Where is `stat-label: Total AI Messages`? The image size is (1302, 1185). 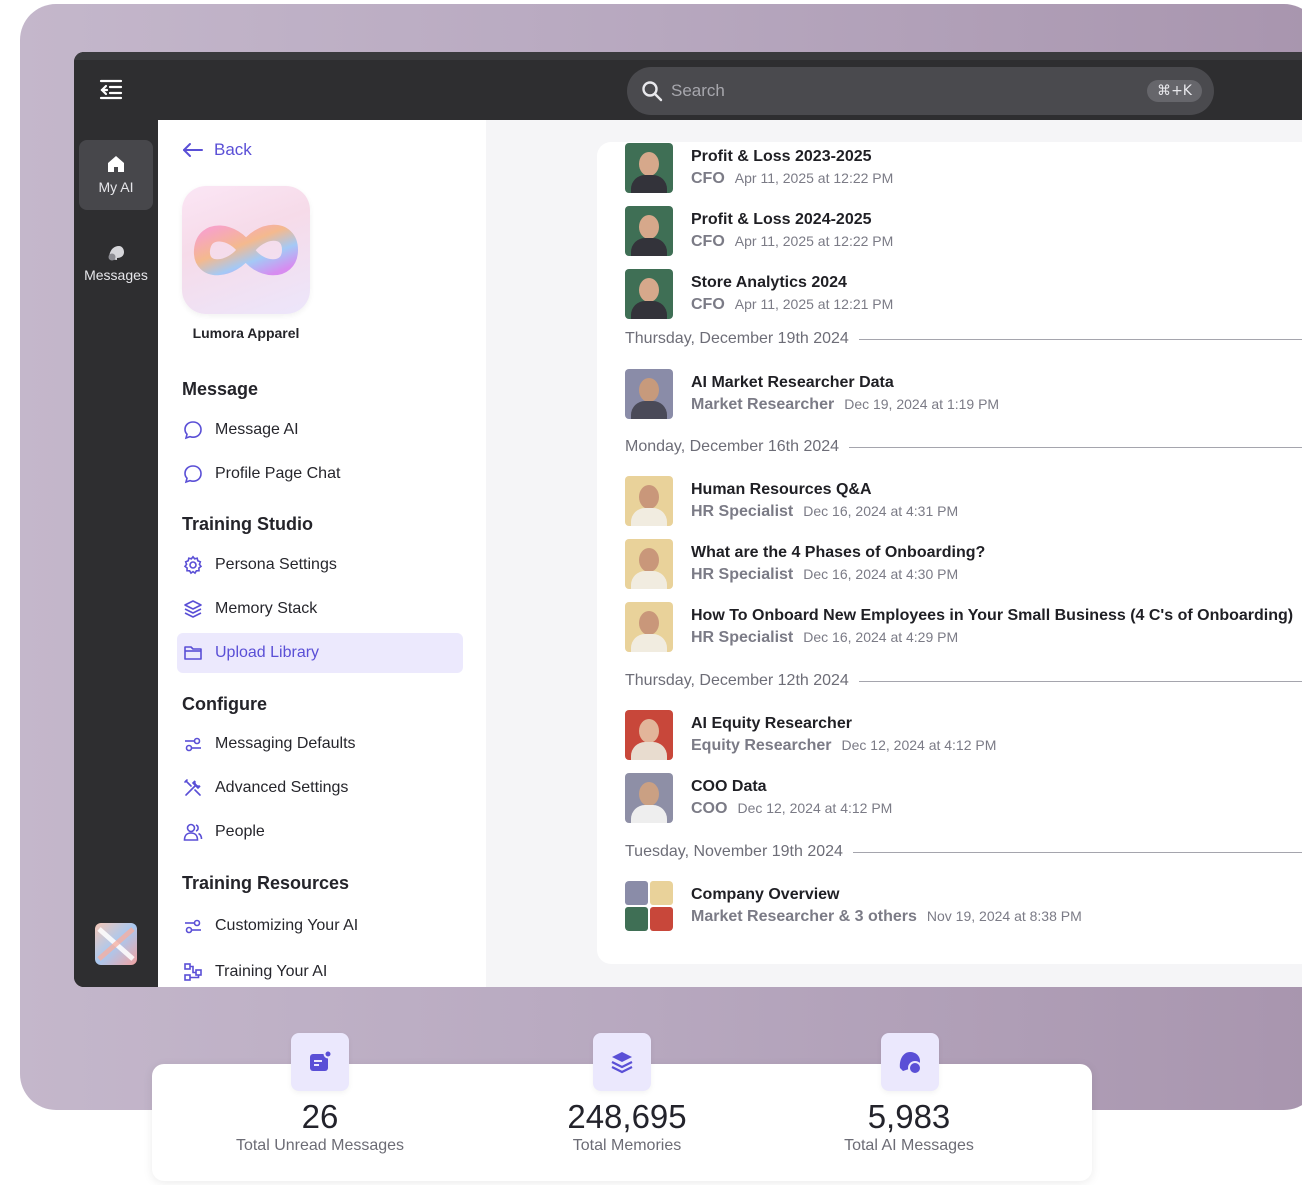 stat-label: Total AI Messages is located at coordinates (909, 1145).